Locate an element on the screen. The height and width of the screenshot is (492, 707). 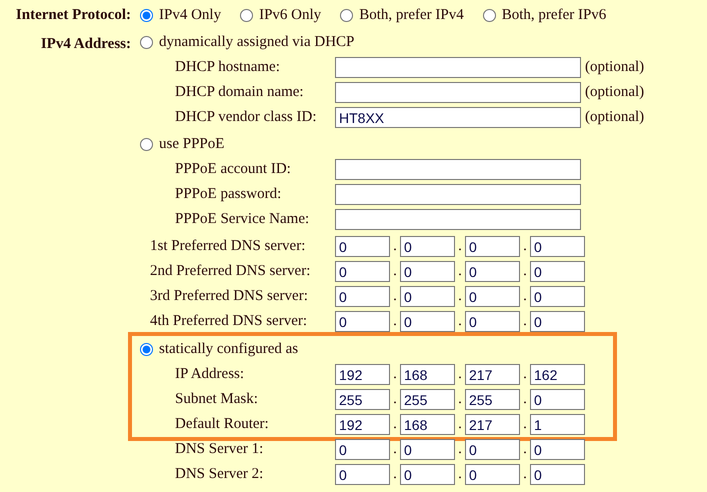
option-label: dynamically assigned via DHCP is located at coordinates (256, 42).